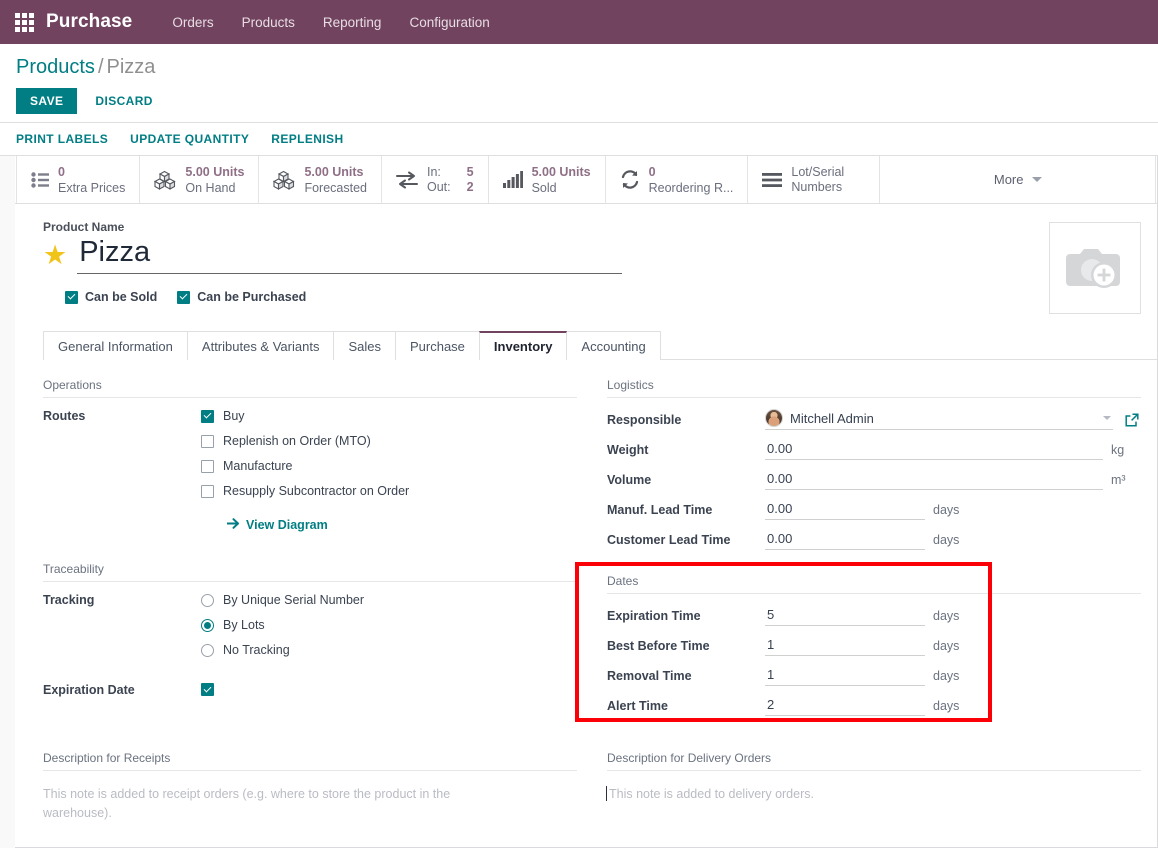  What do you see at coordinates (821, 794) in the screenshot?
I see `description-delivery-input: This note is added to delivery orders.` at bounding box center [821, 794].